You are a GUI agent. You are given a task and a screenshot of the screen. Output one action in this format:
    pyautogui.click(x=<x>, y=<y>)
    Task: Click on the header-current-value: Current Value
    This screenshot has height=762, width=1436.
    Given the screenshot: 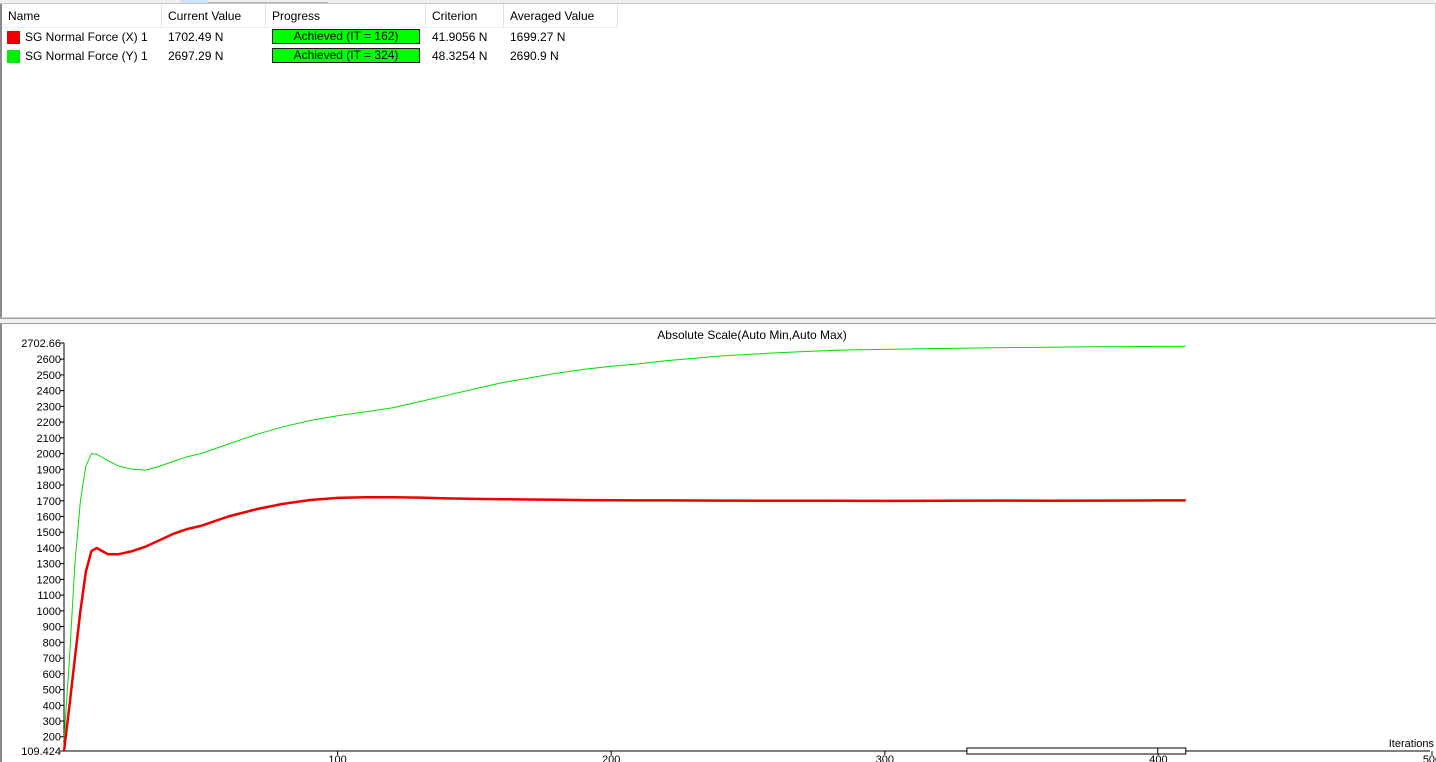 What is the action you would take?
    pyautogui.click(x=214, y=16)
    